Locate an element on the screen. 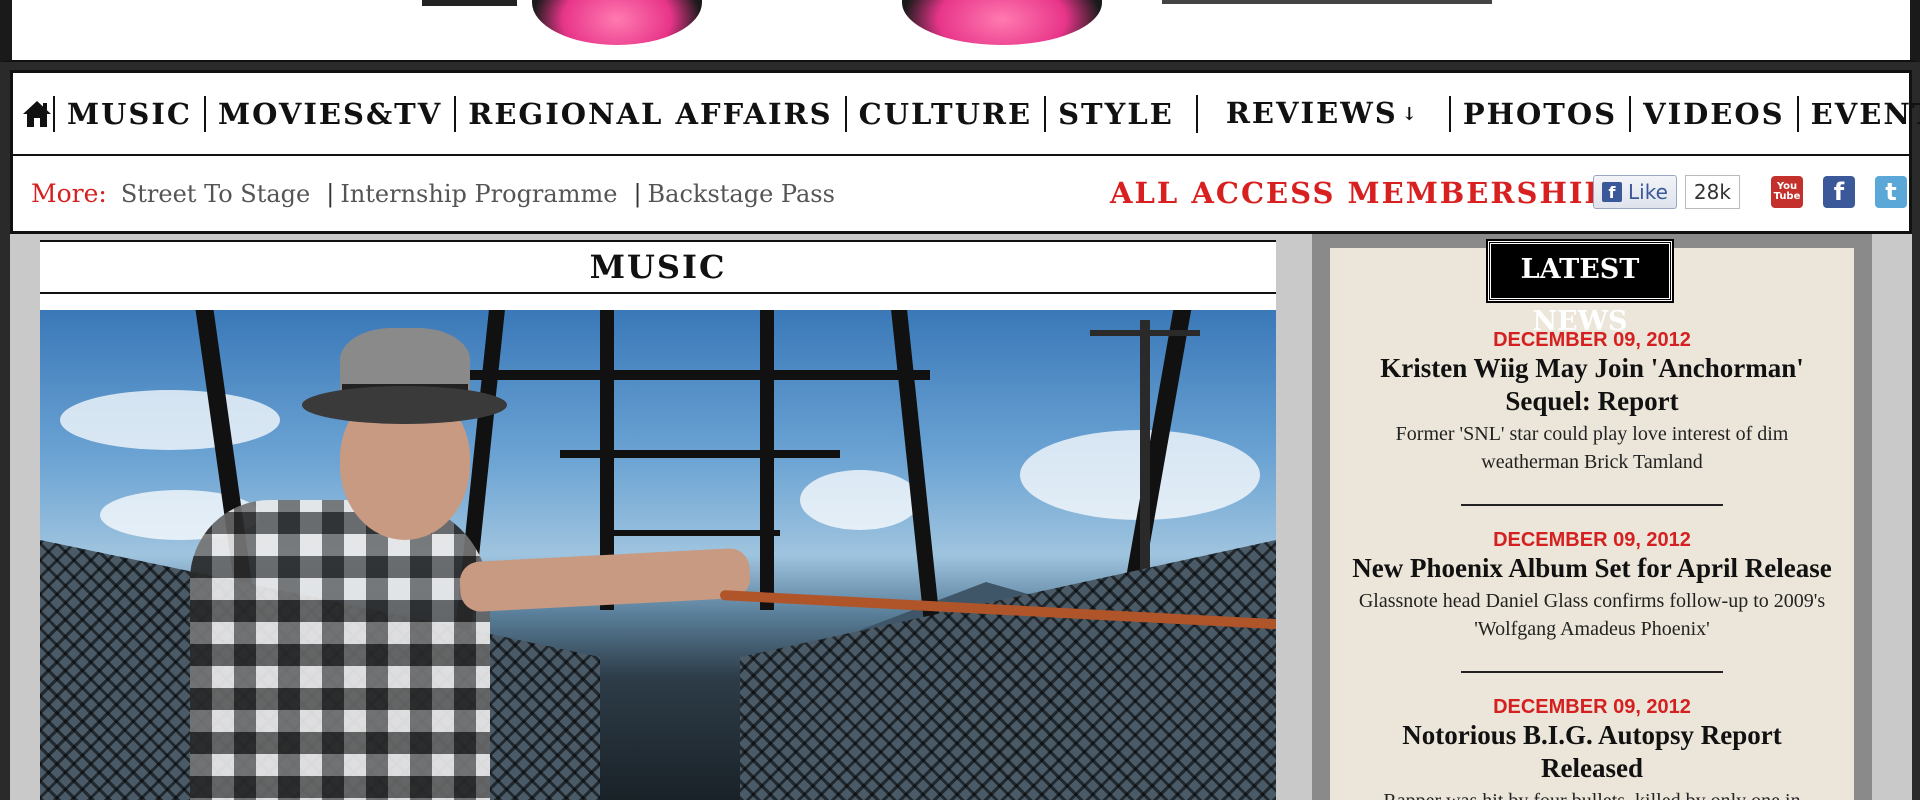 The image size is (1920, 800). nav-item-music: MUSIC is located at coordinates (128, 113).